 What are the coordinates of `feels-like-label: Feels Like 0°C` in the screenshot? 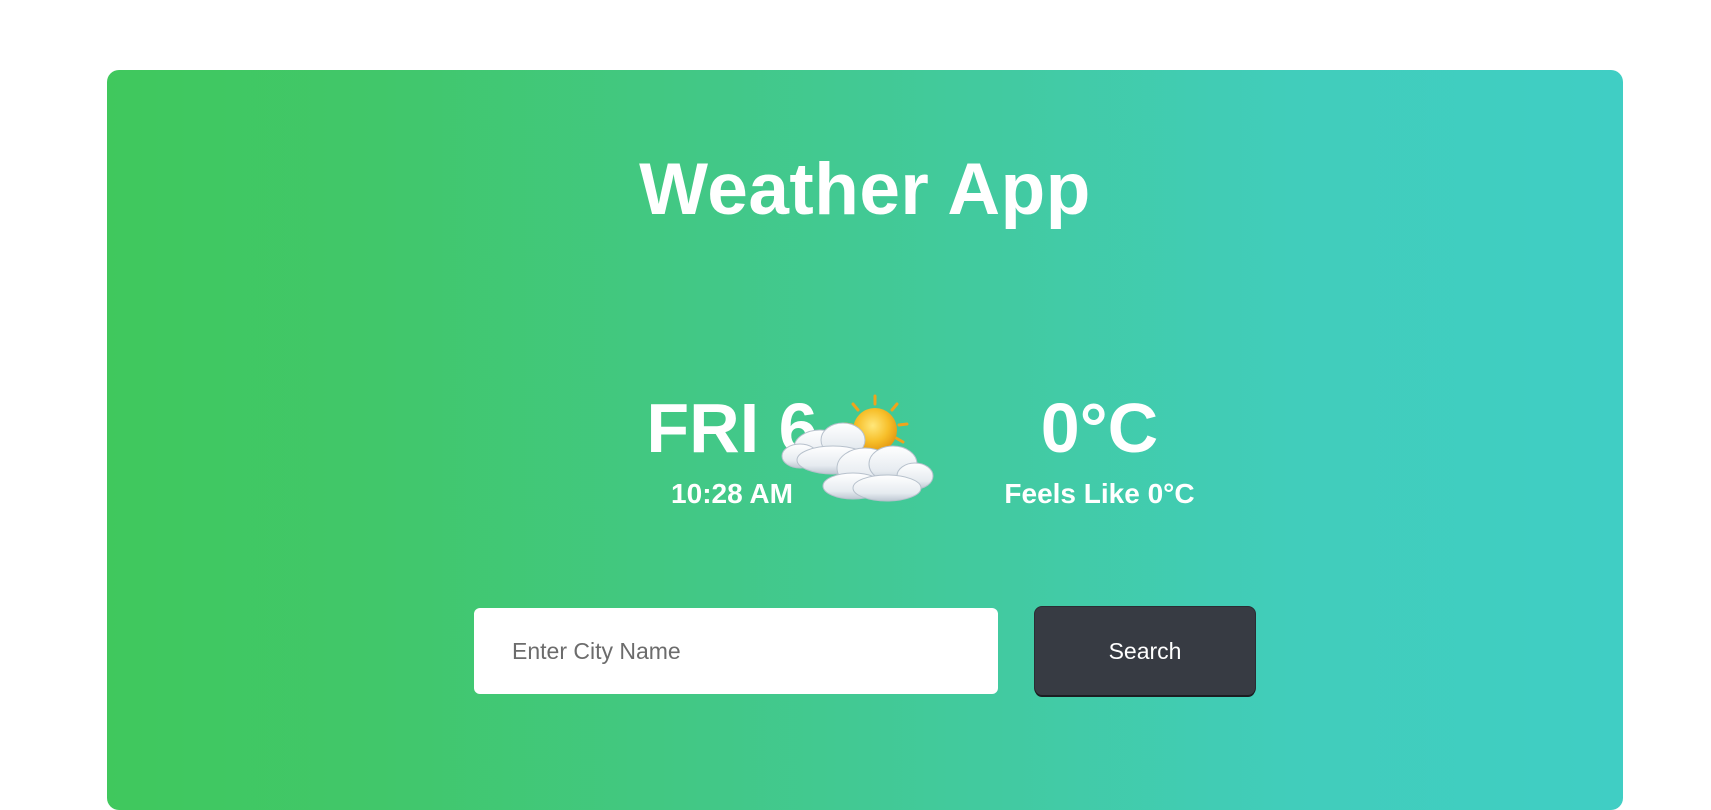 It's located at (1099, 493).